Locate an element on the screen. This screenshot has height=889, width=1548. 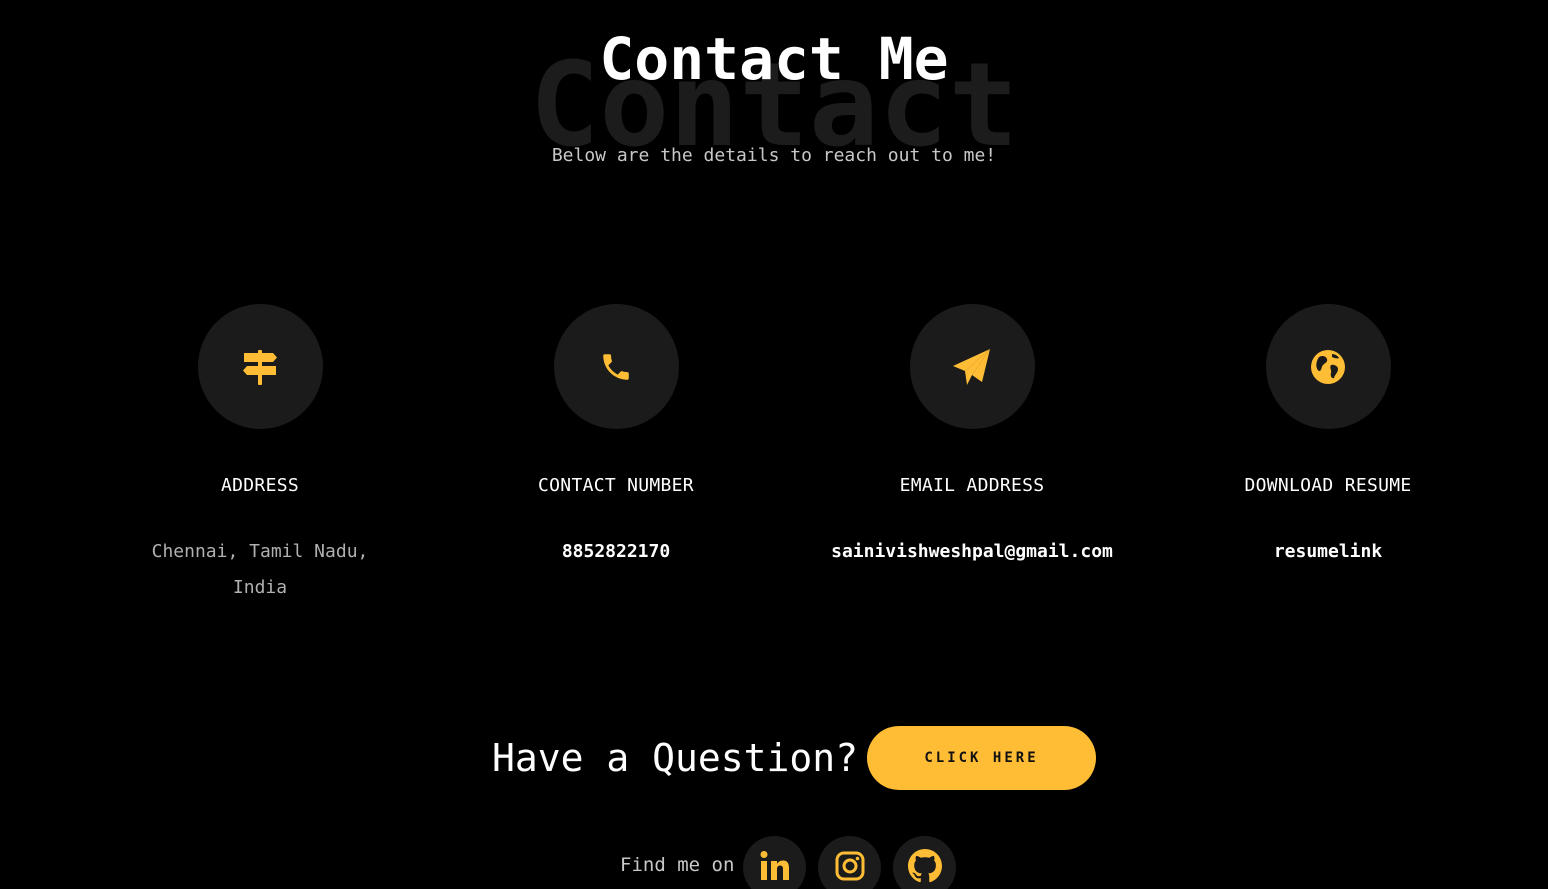
question-heading: Have a Question? is located at coordinates (675, 758).